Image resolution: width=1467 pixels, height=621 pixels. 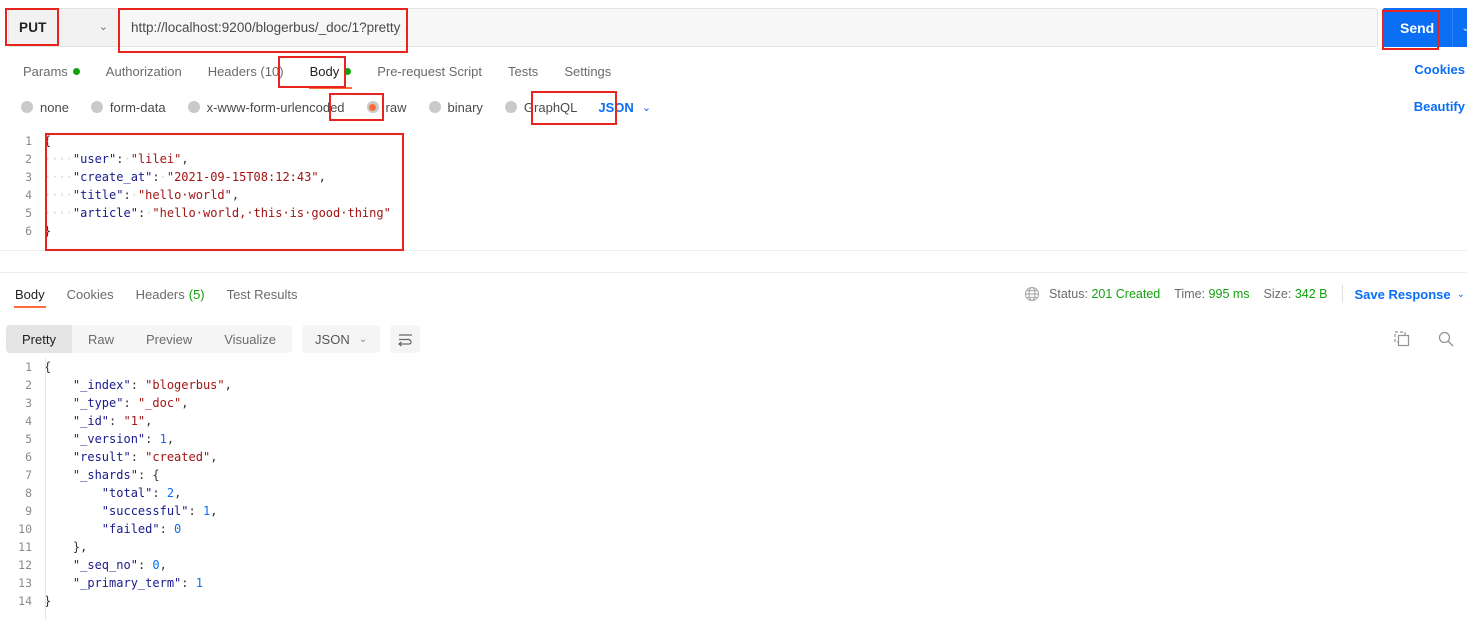 I want to click on code-line: 10 "failed": 0, so click(x=733, y=529).